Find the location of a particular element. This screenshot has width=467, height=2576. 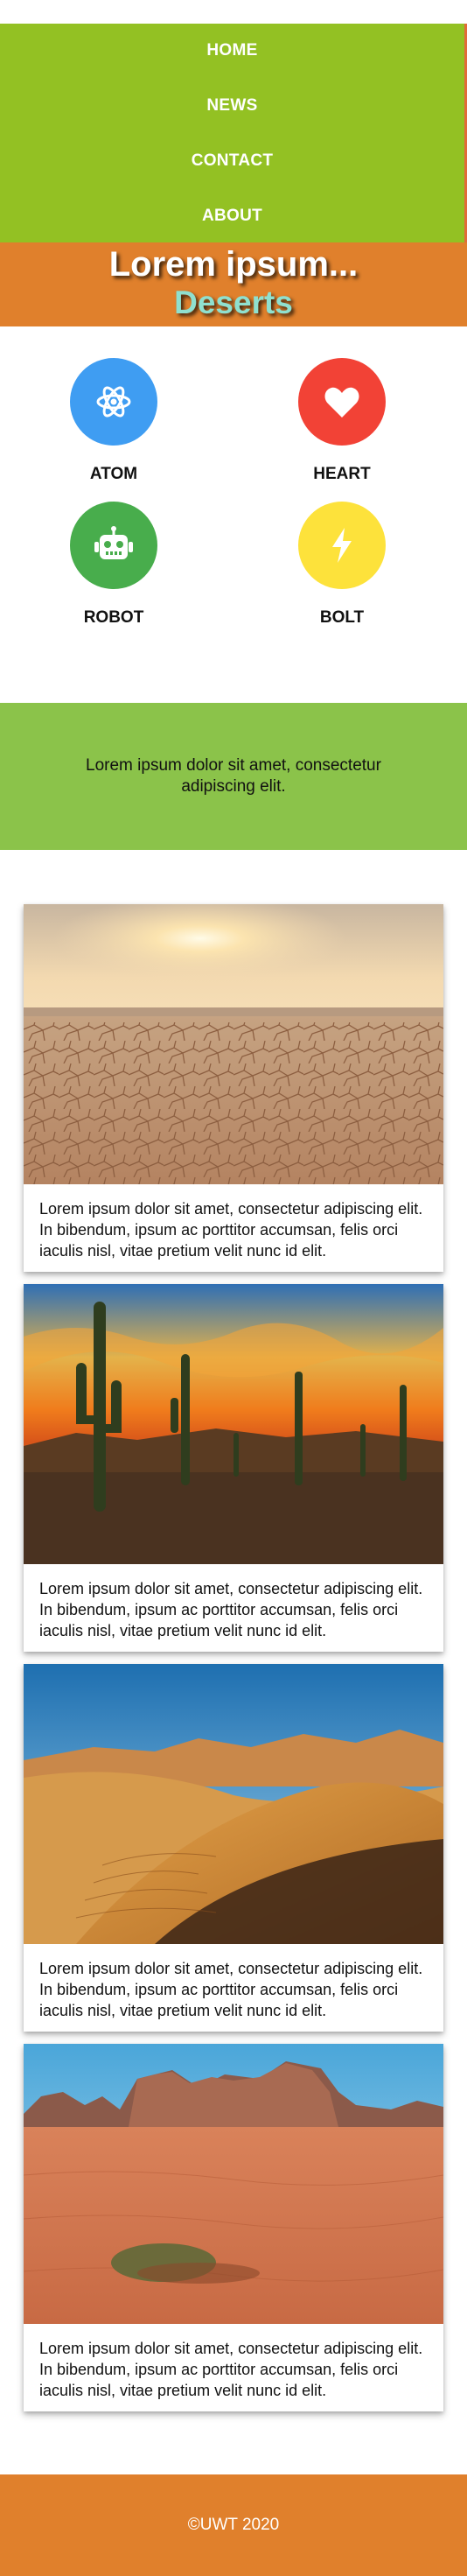

feature-label: ROBOT is located at coordinates (114, 617).